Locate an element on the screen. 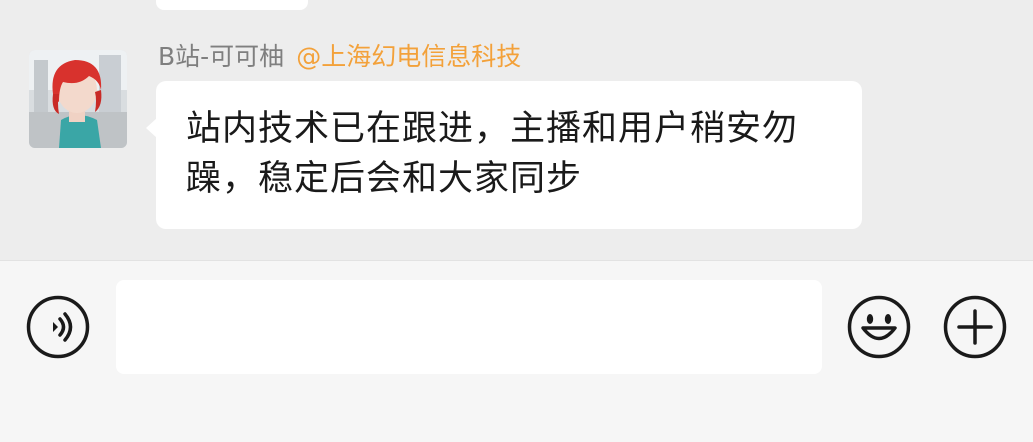 The height and width of the screenshot is (442, 1033). emoji-icon is located at coordinates (879, 327).